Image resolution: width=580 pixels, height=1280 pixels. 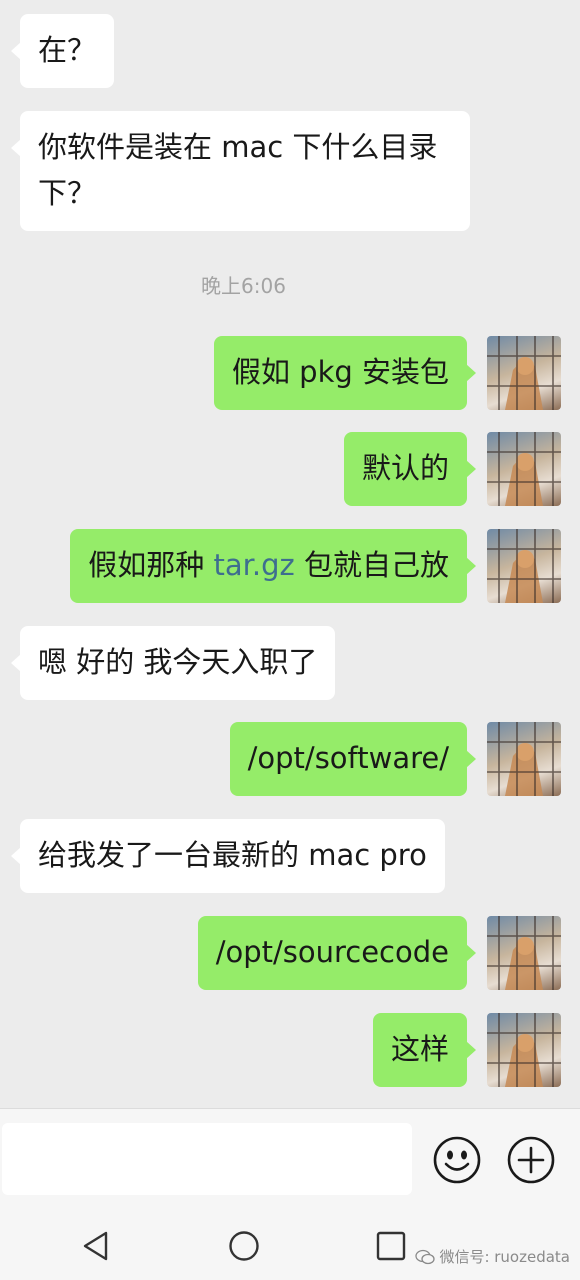 What do you see at coordinates (207, 1159) in the screenshot?
I see `message-input` at bounding box center [207, 1159].